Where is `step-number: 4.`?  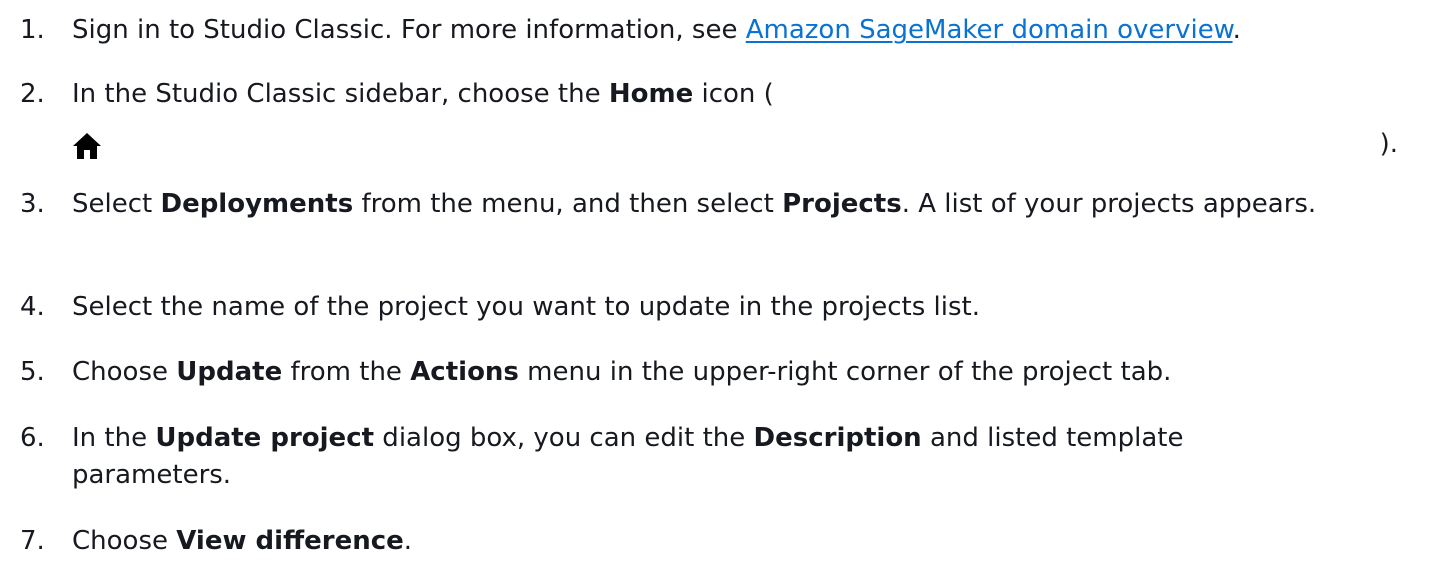
step-number: 4. is located at coordinates (32, 307).